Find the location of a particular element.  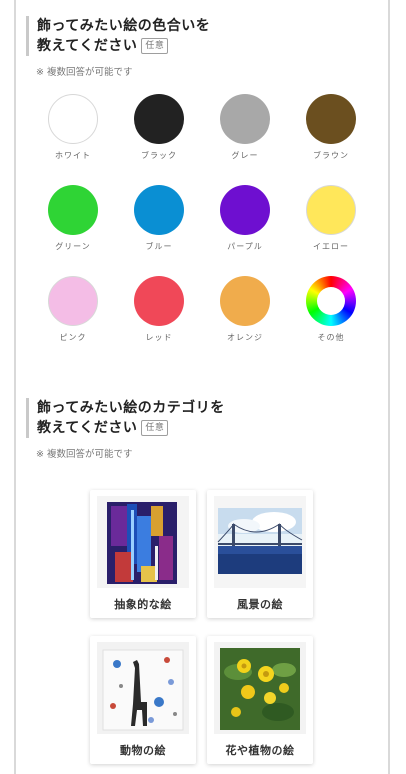

color-option-gray: グレー is located at coordinates (245, 127).